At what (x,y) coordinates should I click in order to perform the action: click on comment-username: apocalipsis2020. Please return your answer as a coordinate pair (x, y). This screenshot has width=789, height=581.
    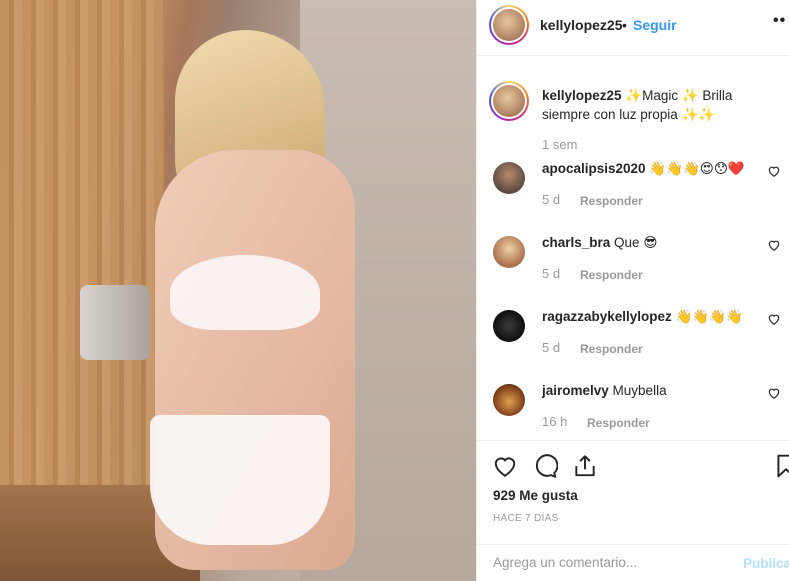
    Looking at the image, I should click on (594, 168).